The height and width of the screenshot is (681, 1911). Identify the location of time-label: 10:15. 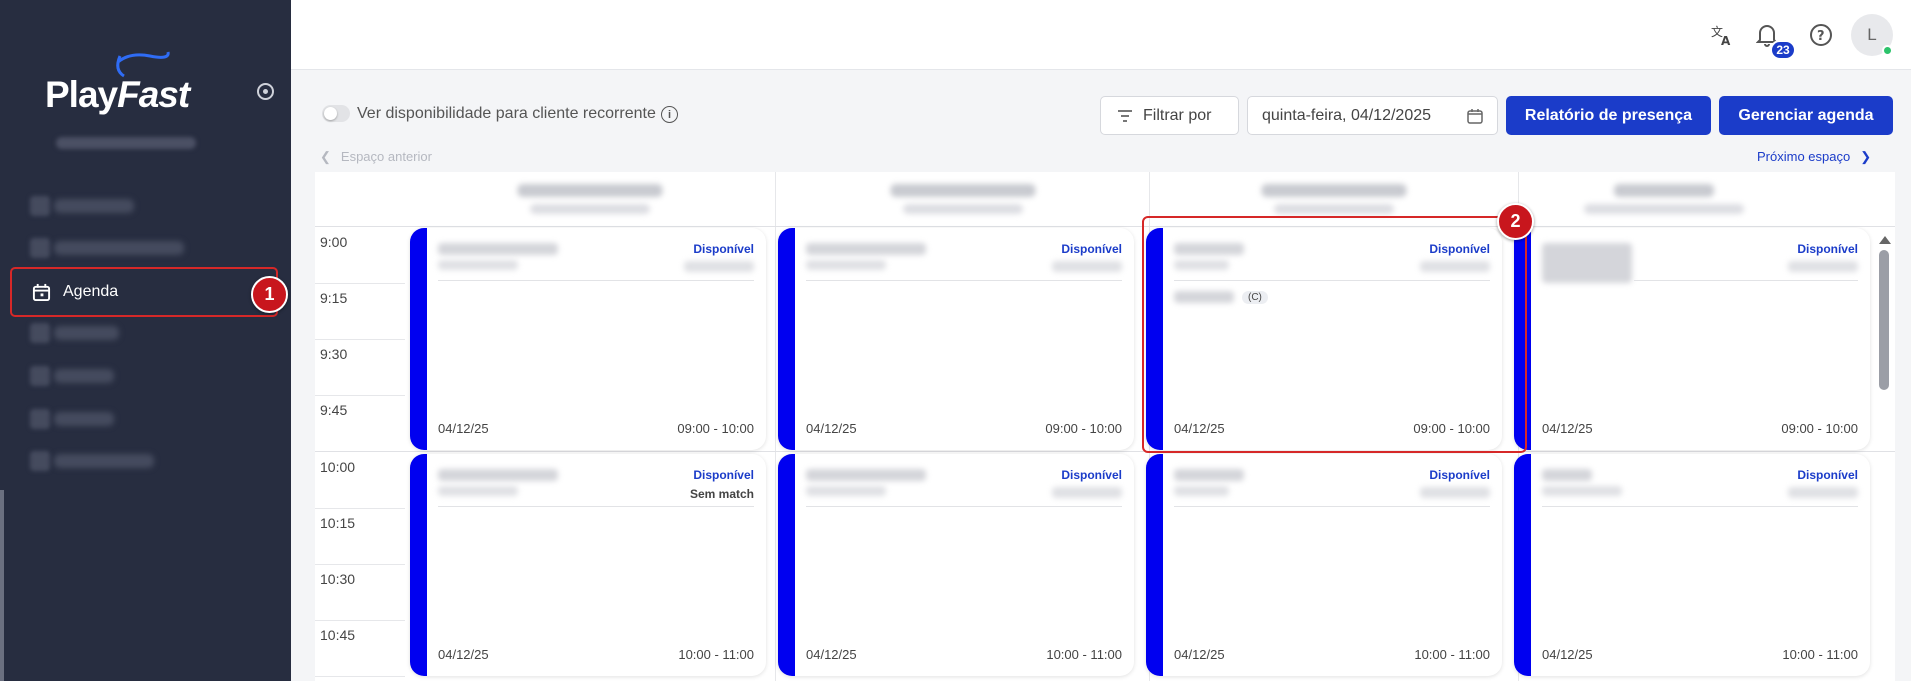
(338, 523).